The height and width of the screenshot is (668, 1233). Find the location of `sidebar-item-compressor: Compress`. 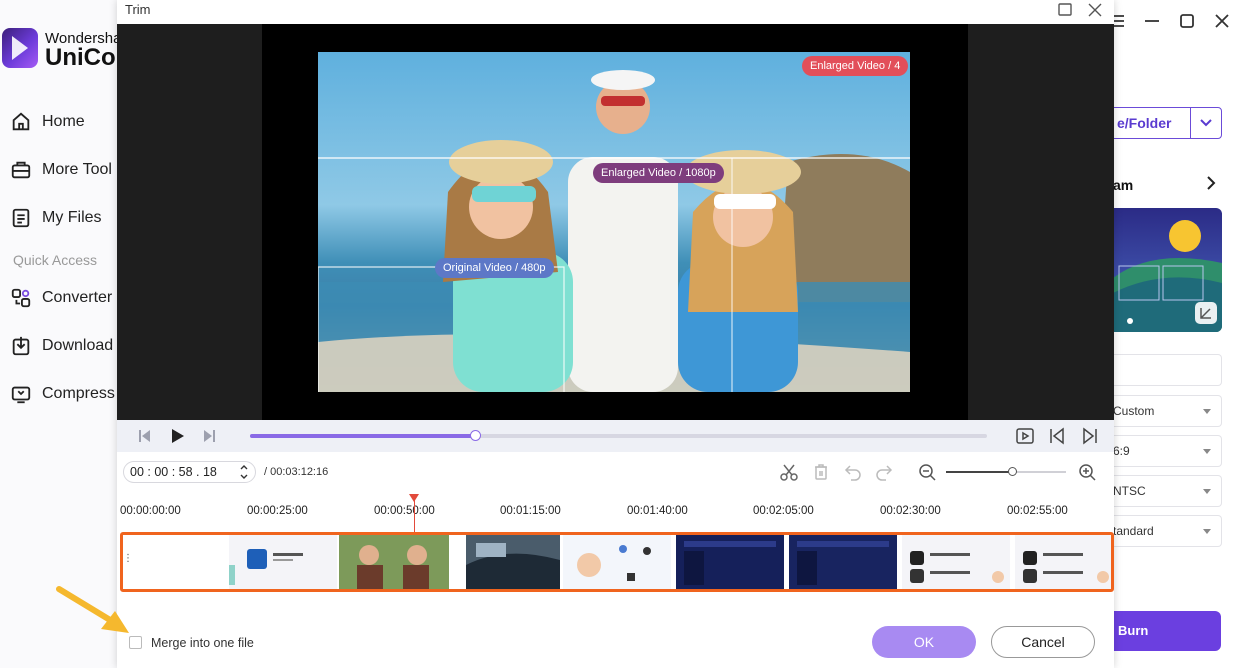

sidebar-item-compressor: Compress is located at coordinates (64, 394).